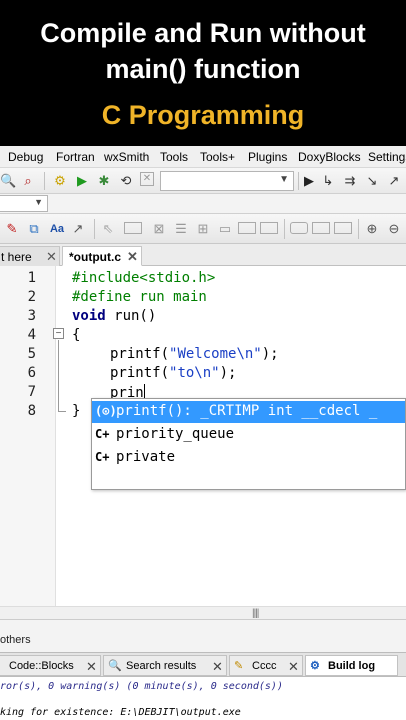 The height and width of the screenshot is (720, 406). What do you see at coordinates (394, 181) in the screenshot?
I see `step-out-icon: ↗` at bounding box center [394, 181].